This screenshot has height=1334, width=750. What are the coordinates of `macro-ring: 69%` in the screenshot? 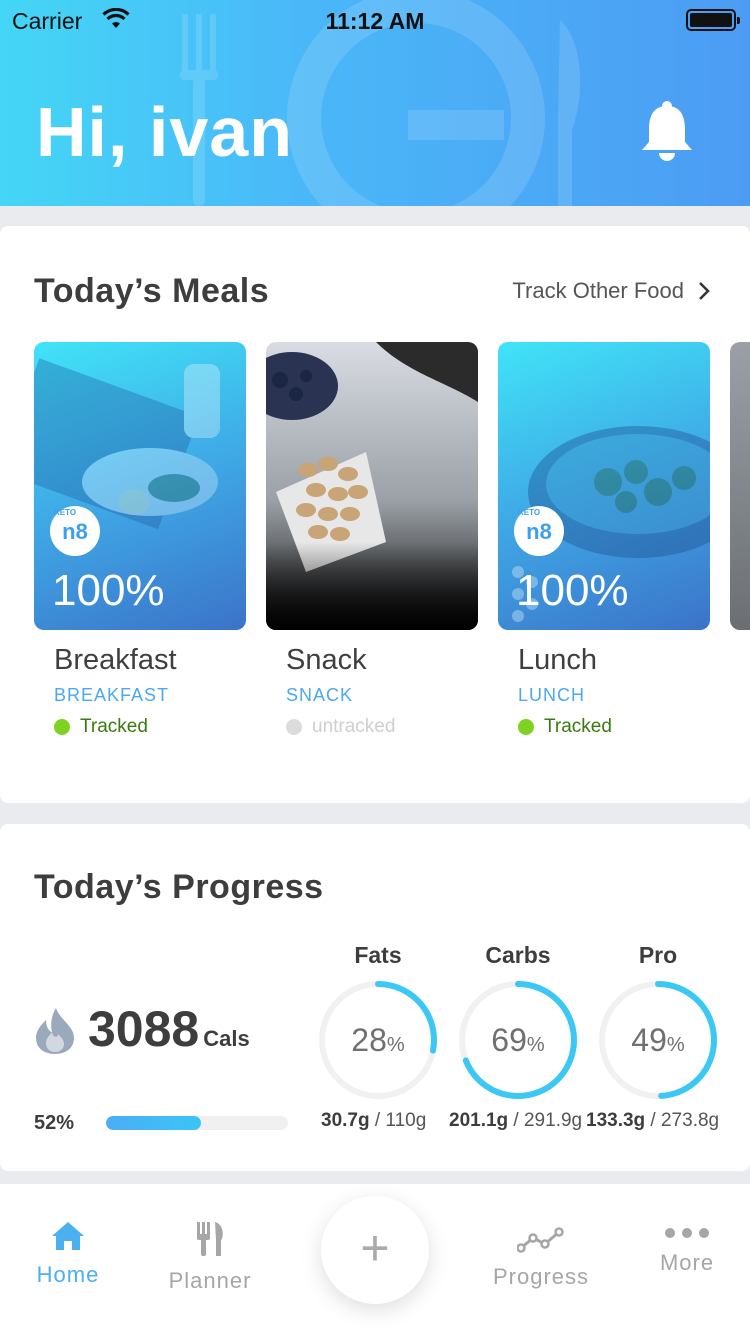 It's located at (518, 1040).